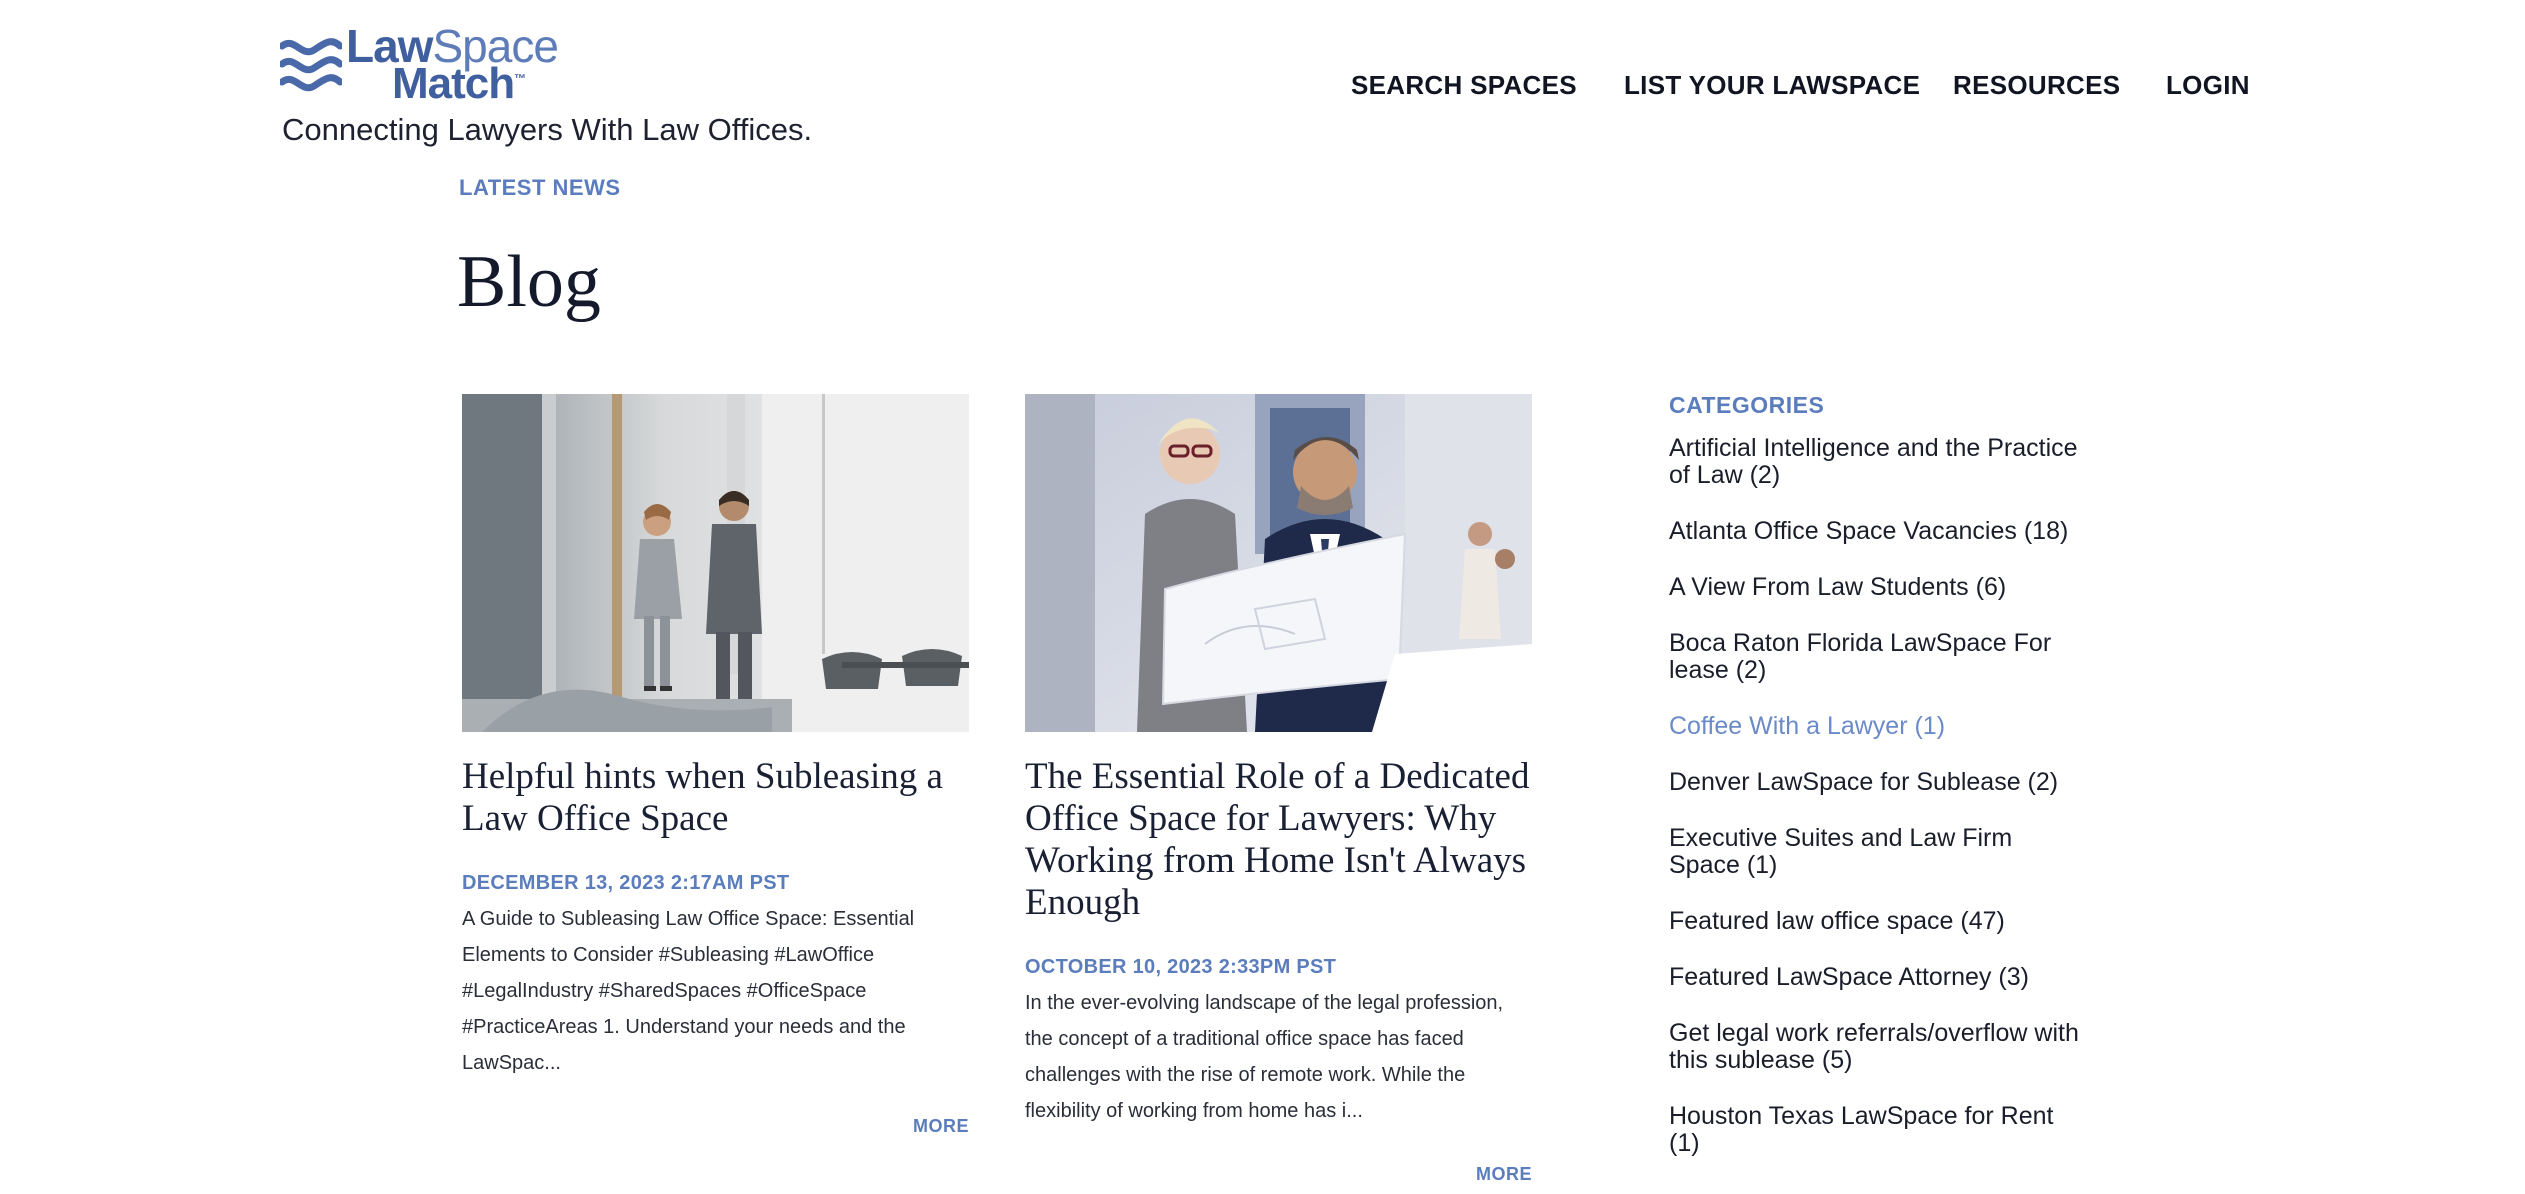  What do you see at coordinates (2208, 85) in the screenshot?
I see `nav-login: LOGIN` at bounding box center [2208, 85].